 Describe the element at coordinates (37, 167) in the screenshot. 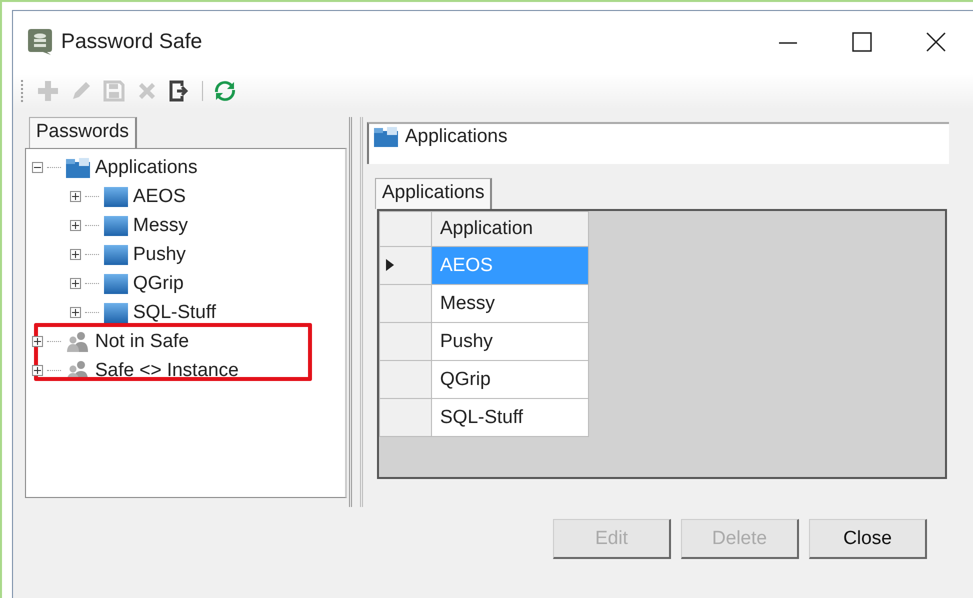

I see `collapse-icon` at that location.